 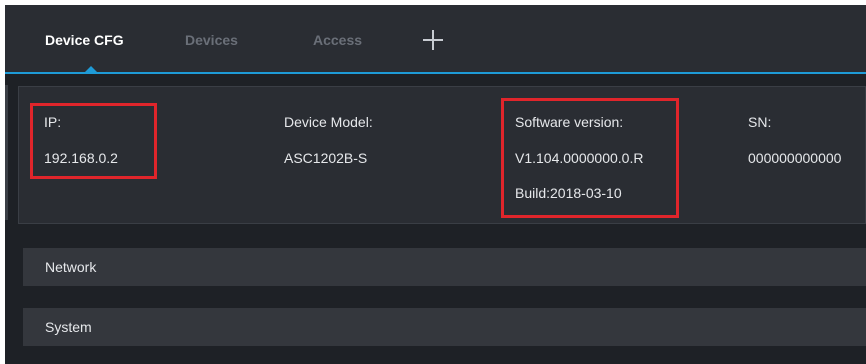 What do you see at coordinates (71, 267) in the screenshot?
I see `section-network-label: Network` at bounding box center [71, 267].